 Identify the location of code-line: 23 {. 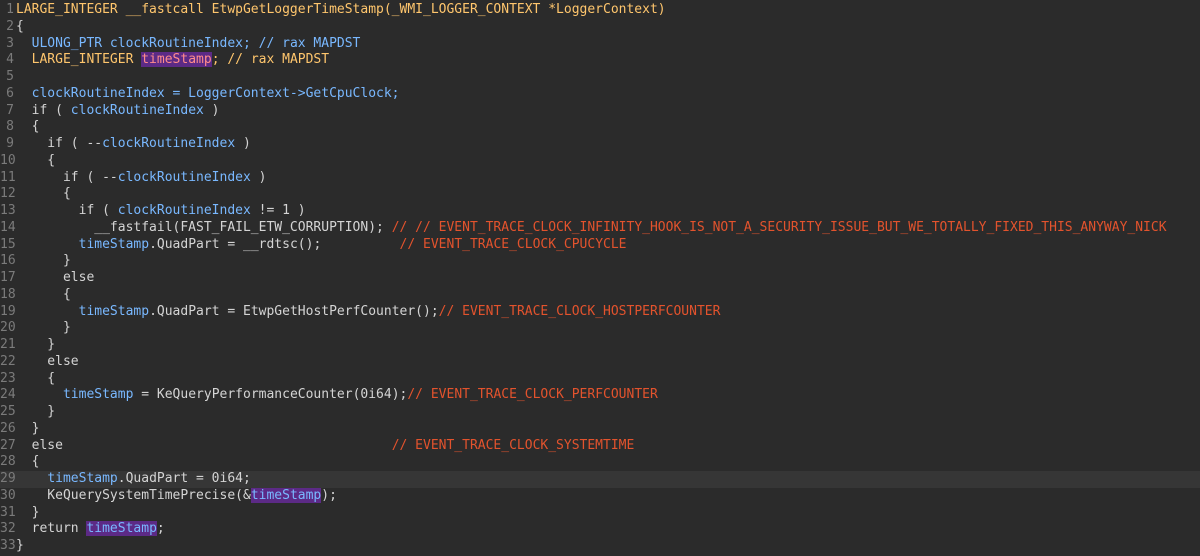
(600, 379).